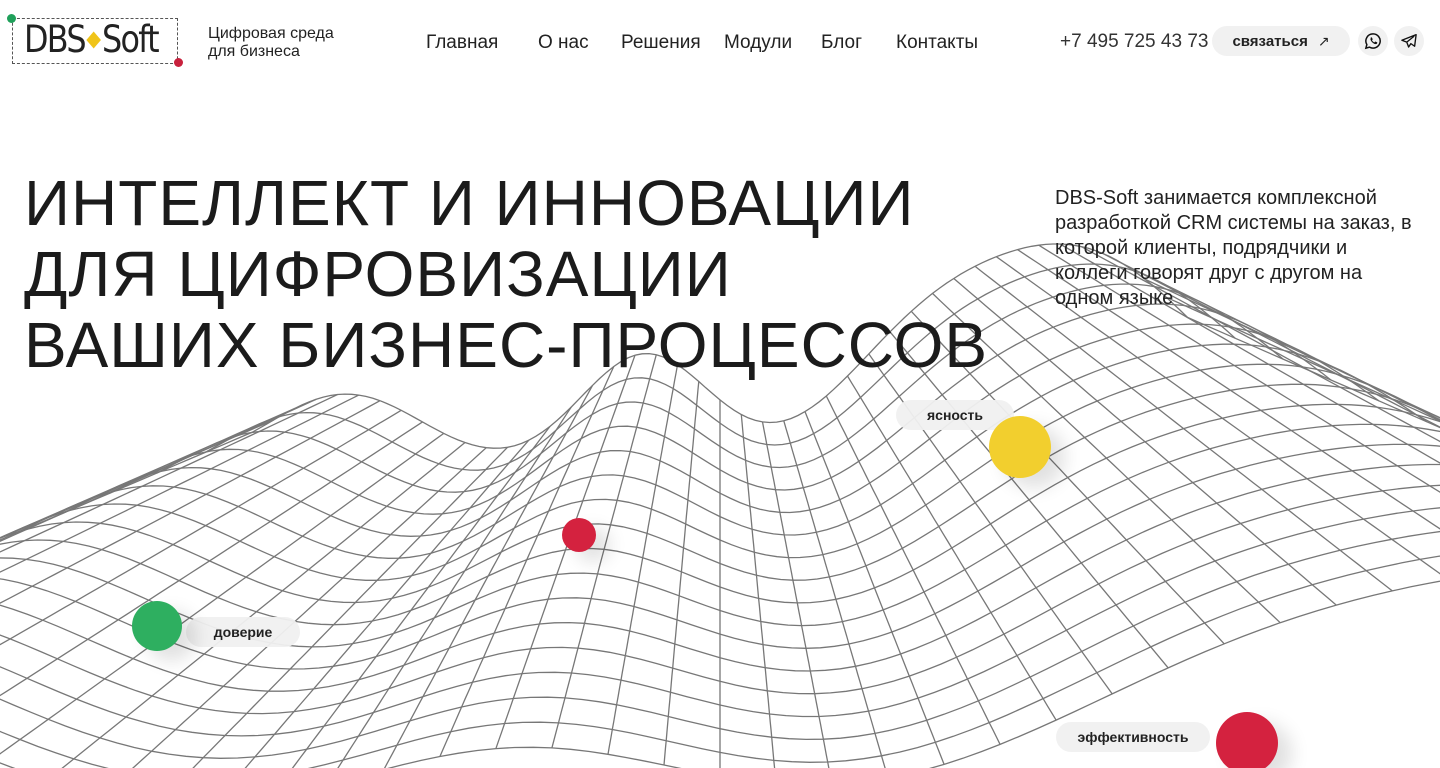  I want to click on trust-marker-dot, so click(157, 626).